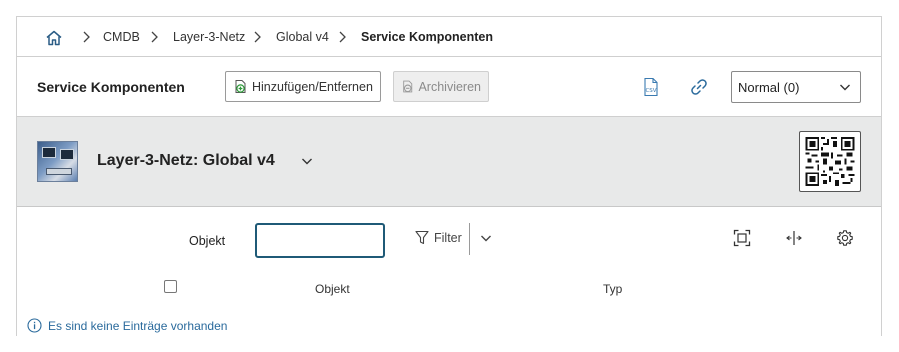  What do you see at coordinates (448, 237) in the screenshot?
I see `filter-button-label: Filter` at bounding box center [448, 237].